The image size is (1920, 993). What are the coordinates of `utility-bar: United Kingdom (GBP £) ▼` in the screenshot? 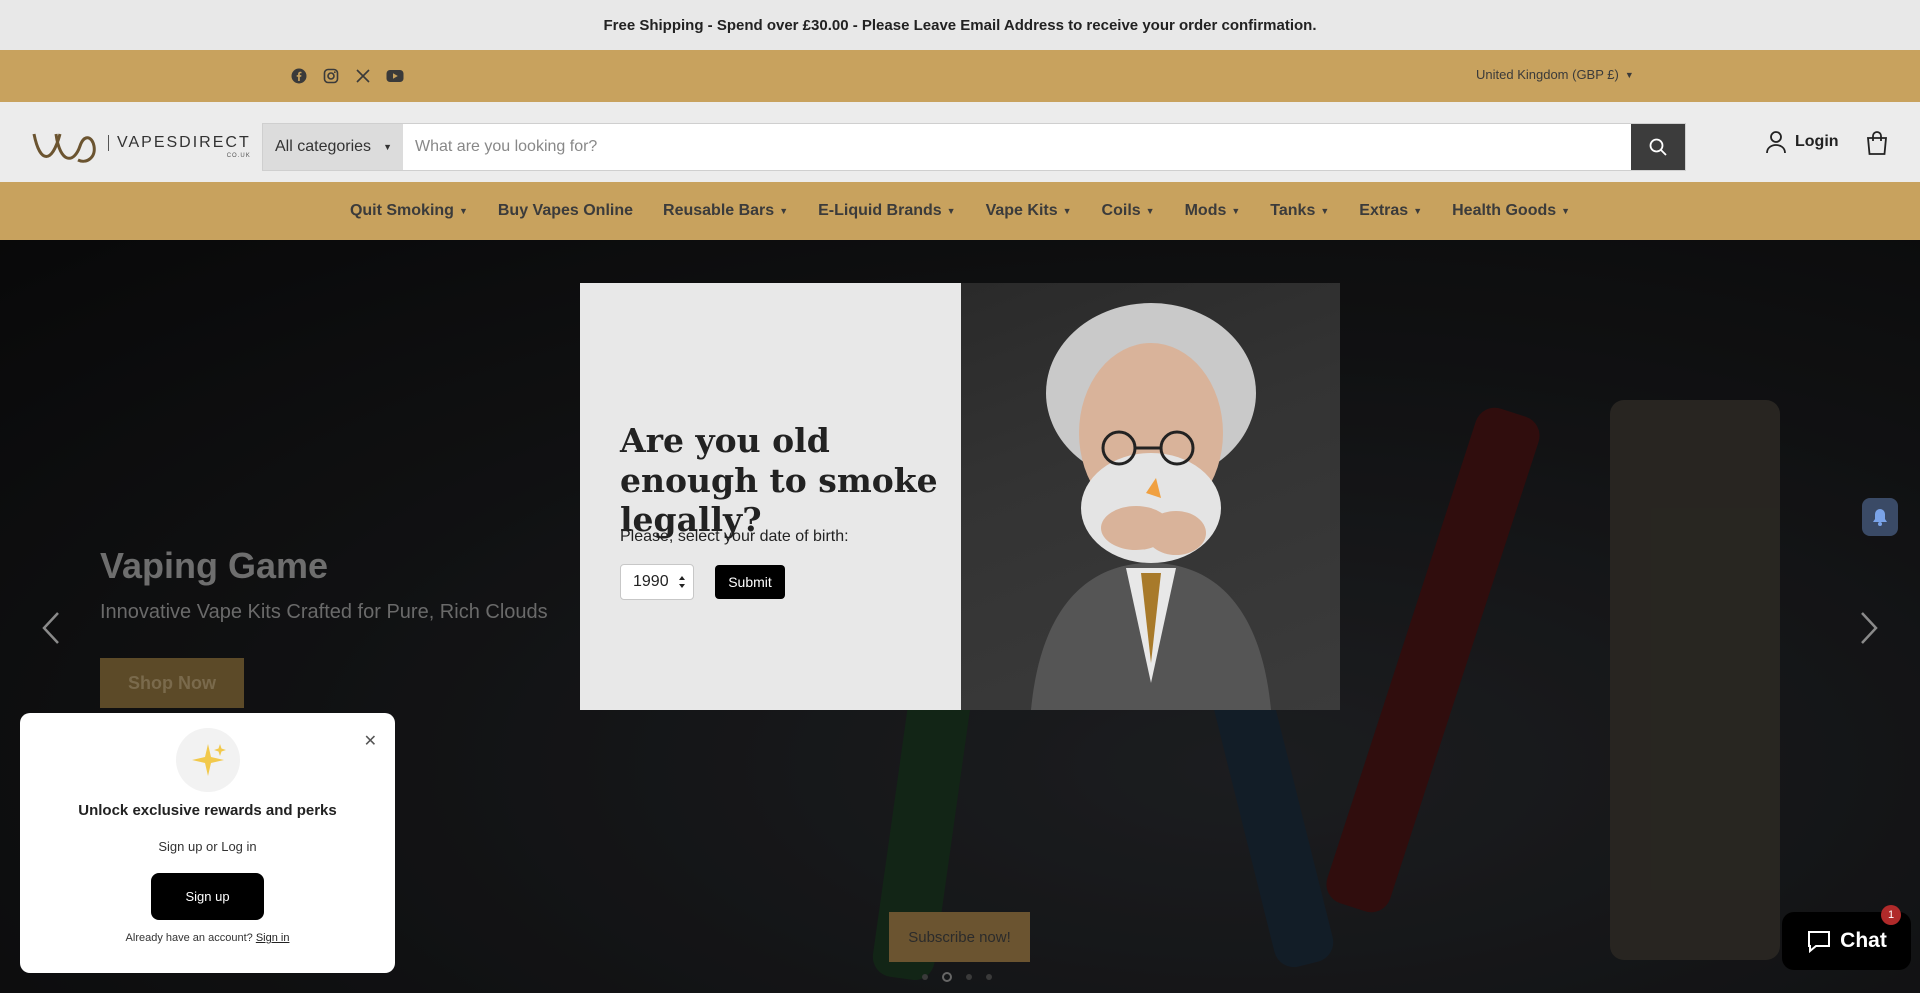 It's located at (960, 76).